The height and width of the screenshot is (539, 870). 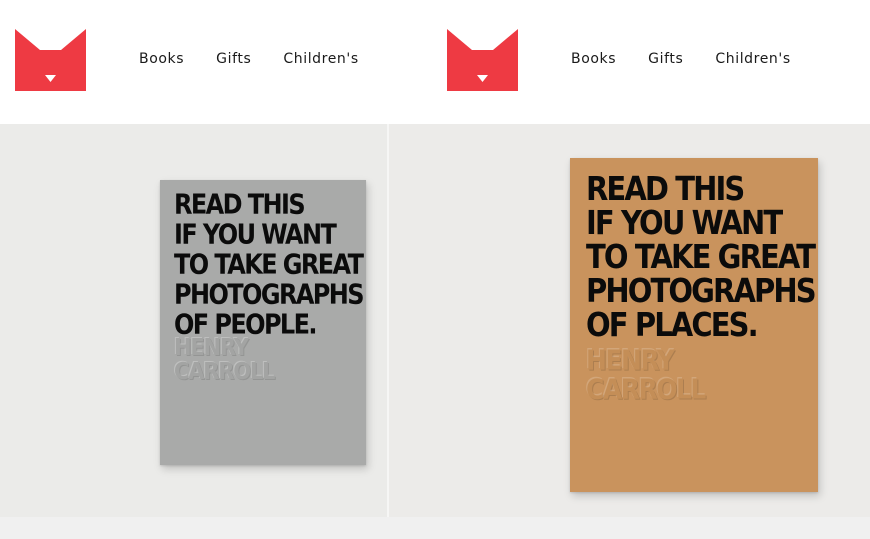 I want to click on book-title-line: IF YOU WANT, so click(x=255, y=234).